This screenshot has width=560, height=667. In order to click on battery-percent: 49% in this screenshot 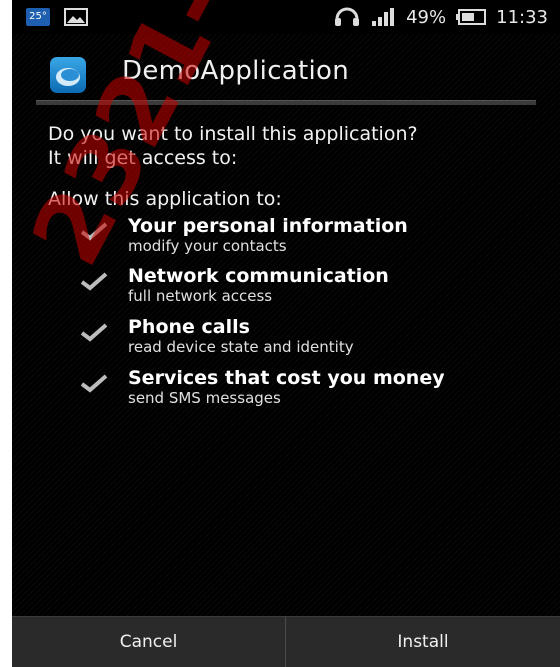, I will do `click(426, 17)`.